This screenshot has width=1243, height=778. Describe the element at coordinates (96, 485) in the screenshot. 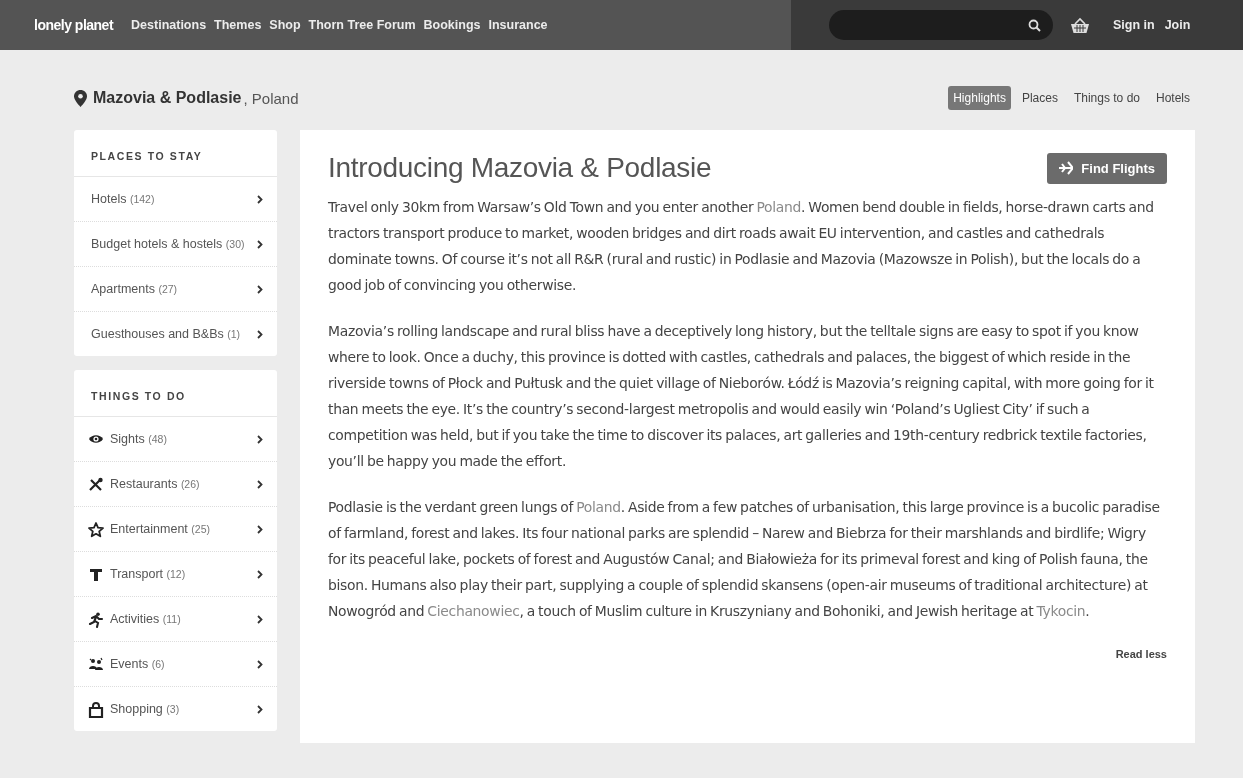

I see `cutlery-icon` at that location.